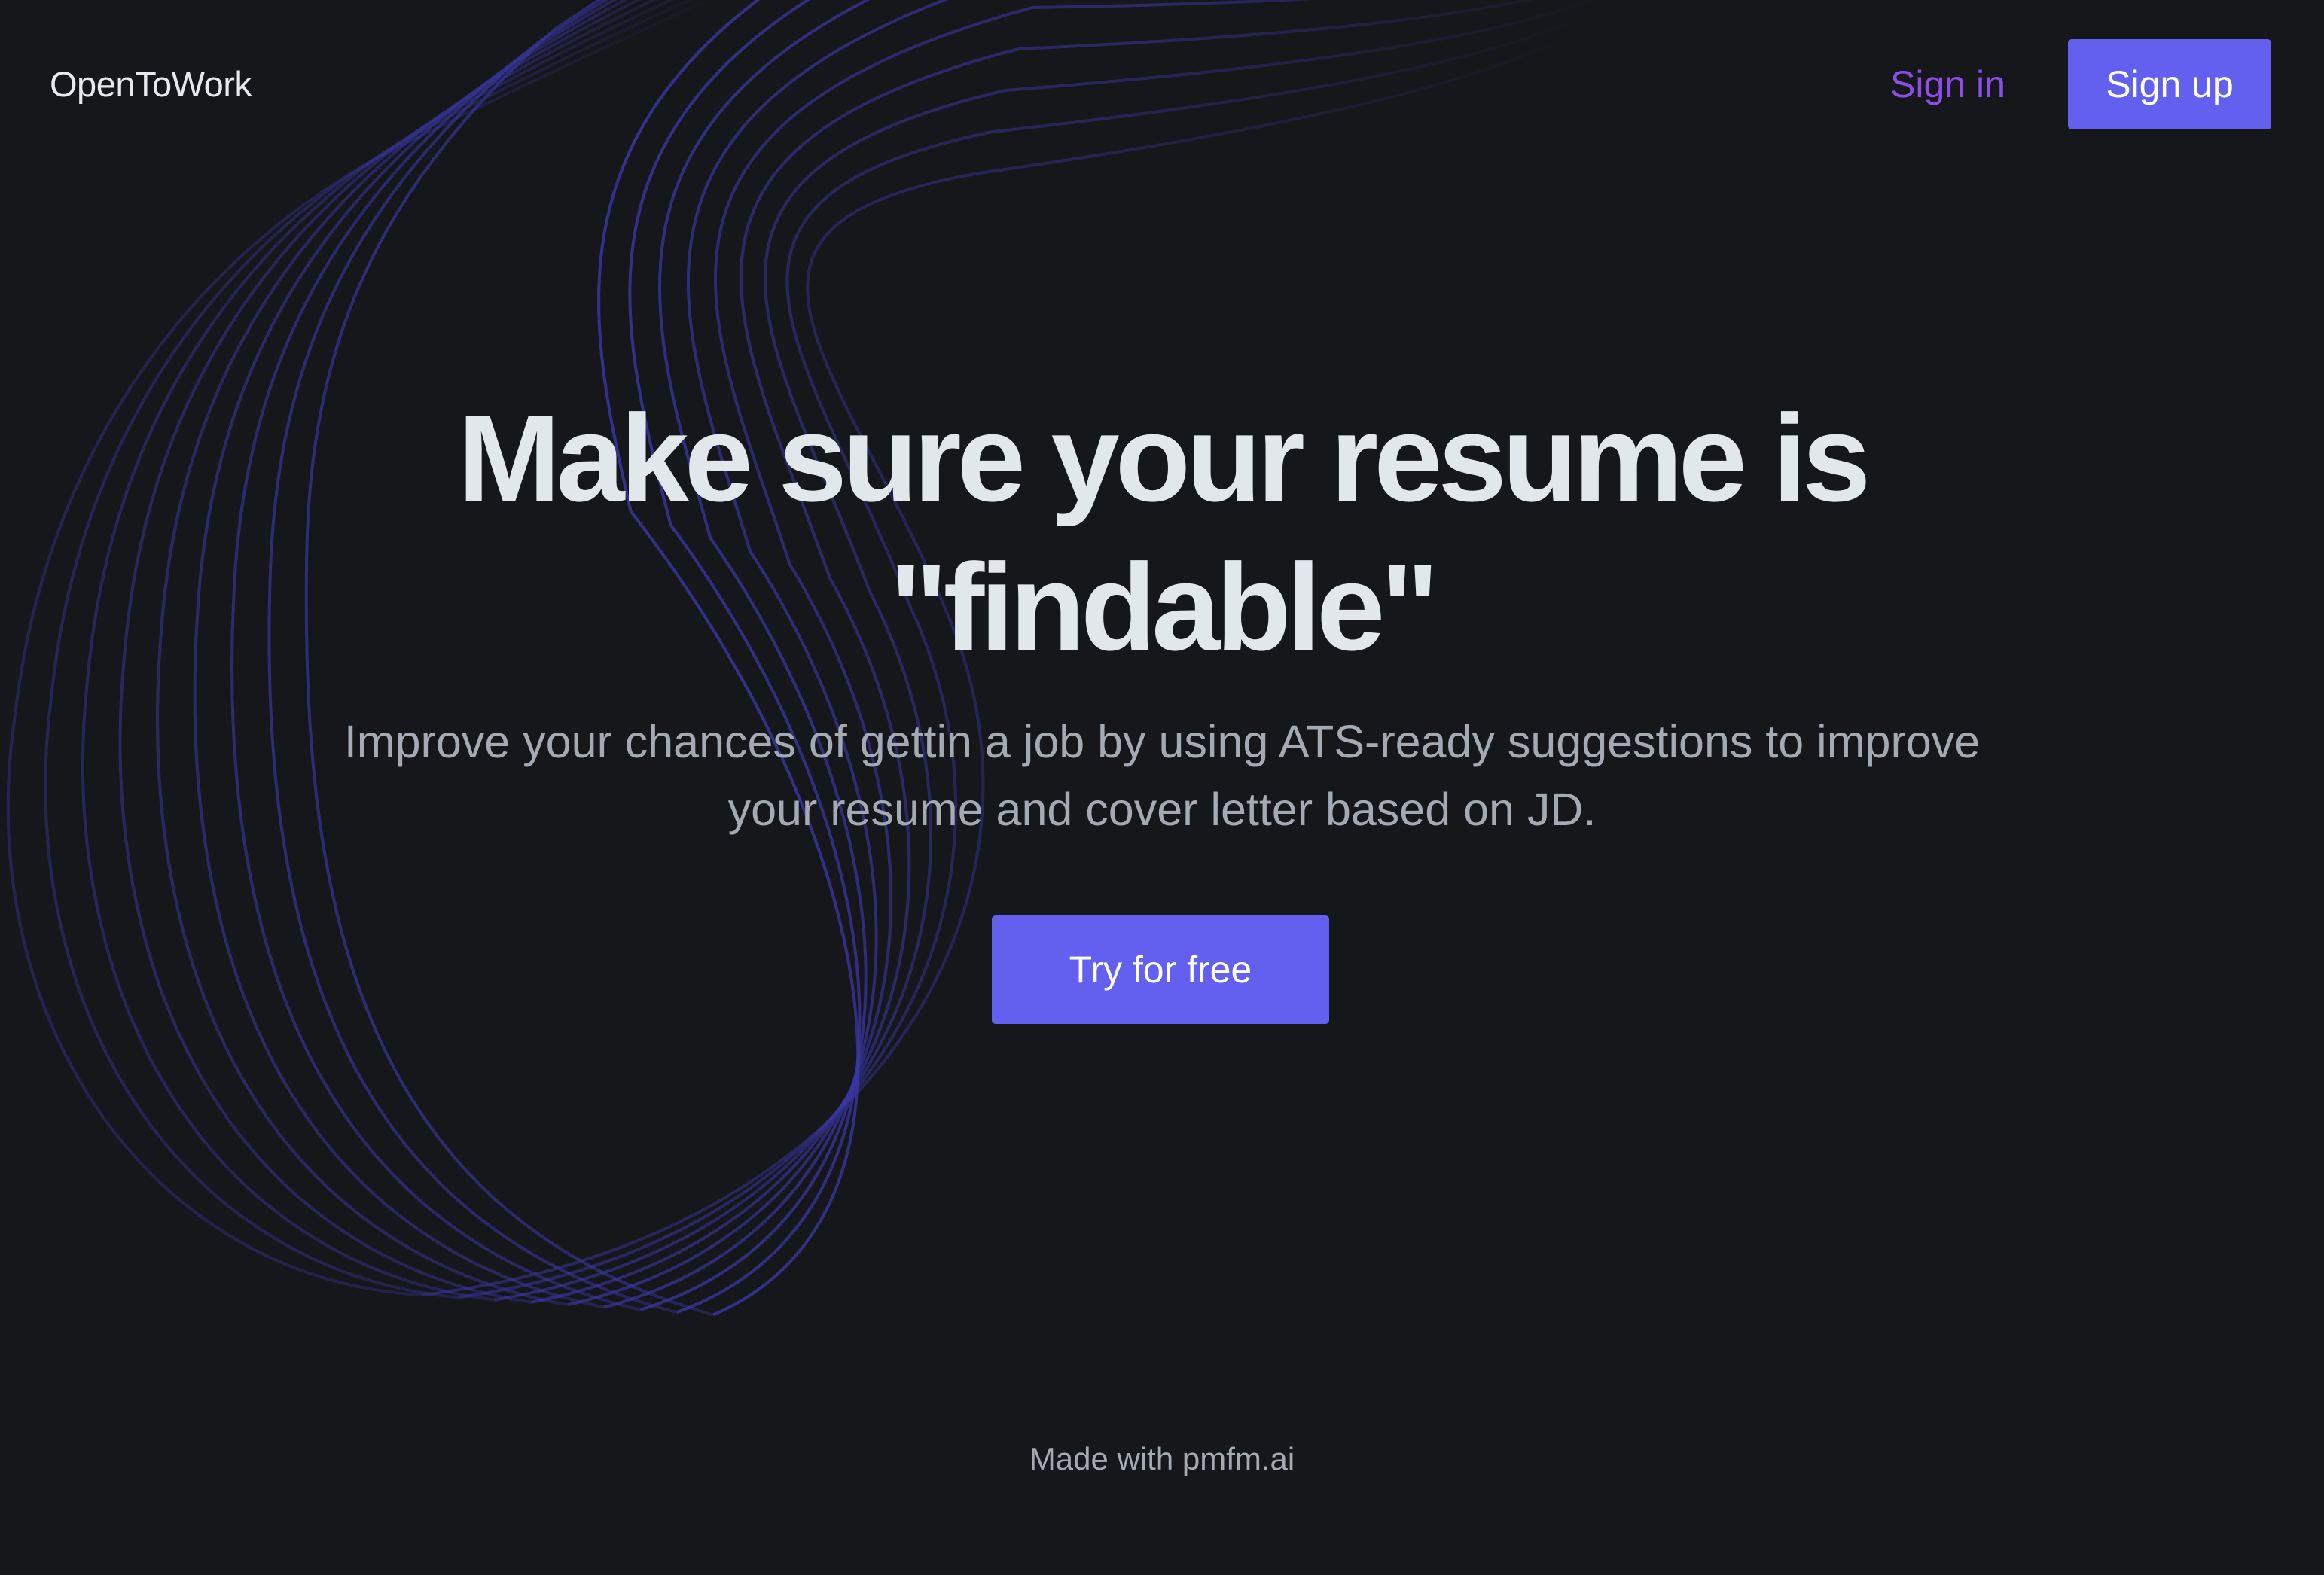 This screenshot has width=2324, height=1575. Describe the element at coordinates (1947, 84) in the screenshot. I see `sign-in-link: Sign in` at that location.